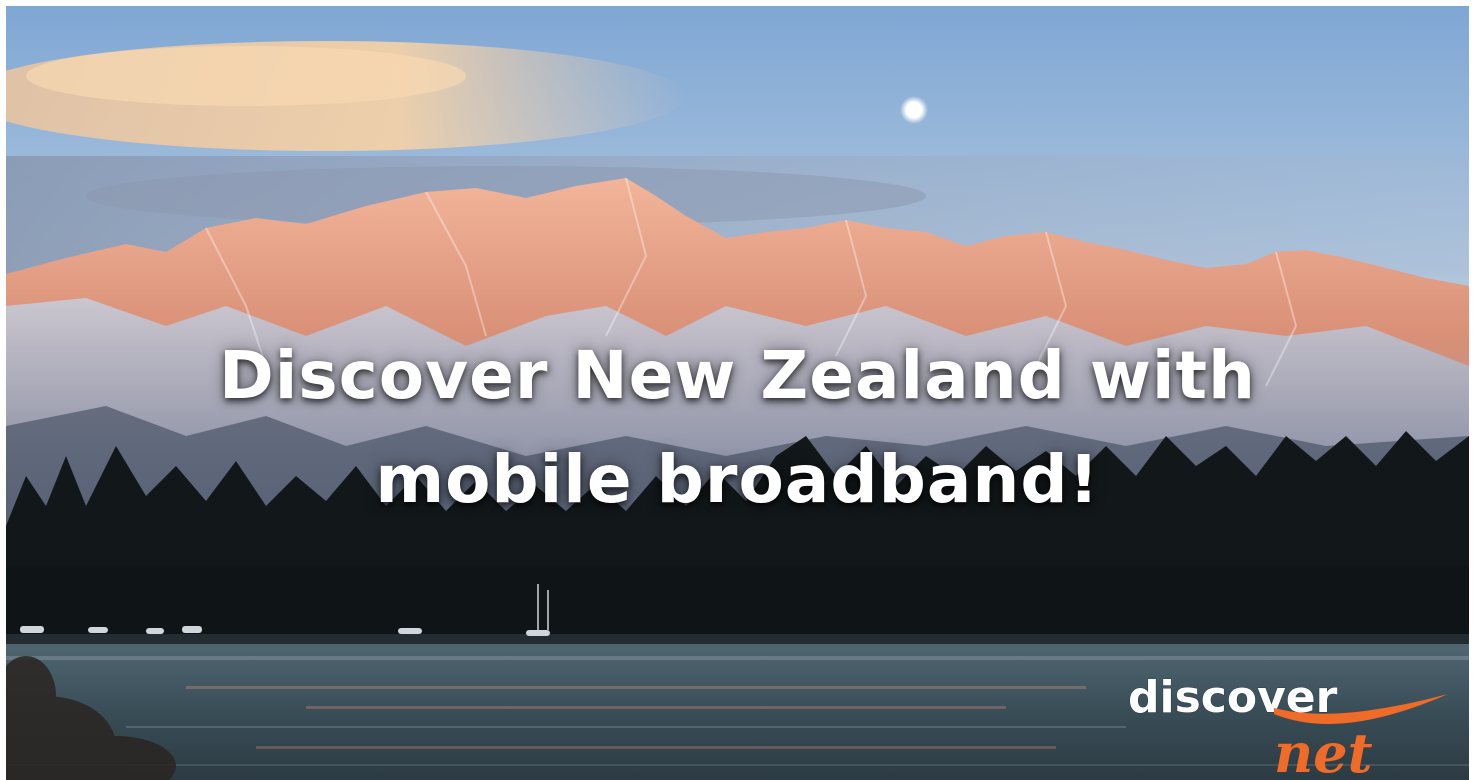 The image size is (1475, 780). I want to click on logo-word-net: net, so click(1323, 750).